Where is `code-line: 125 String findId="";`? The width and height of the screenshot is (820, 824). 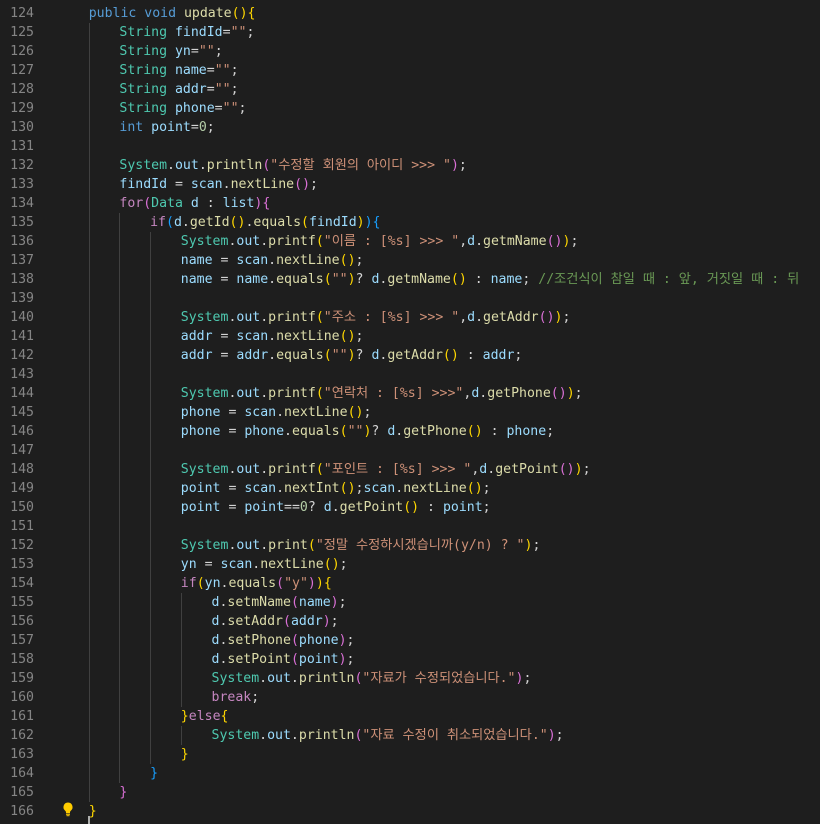
code-line: 125 String findId=""; is located at coordinates (410, 32).